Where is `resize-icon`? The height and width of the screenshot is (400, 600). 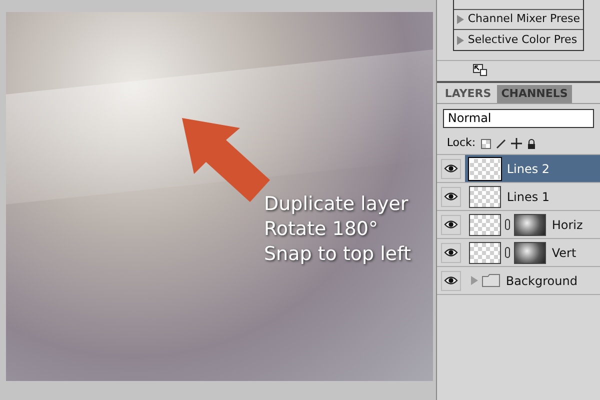
resize-icon is located at coordinates (479, 70).